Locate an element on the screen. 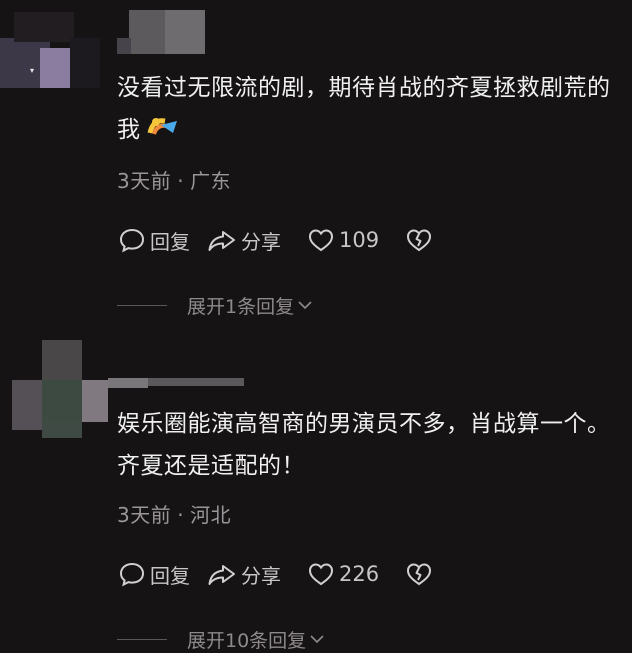  action-bar: 回复 分享 226 is located at coordinates (275, 574).